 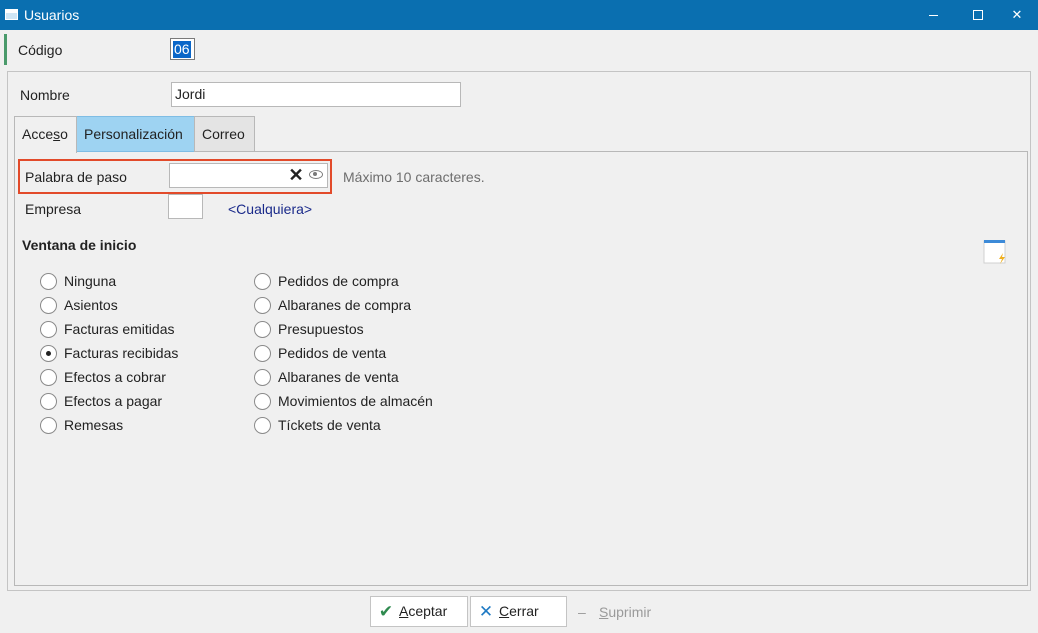 I want to click on empresa-input, so click(x=185, y=206).